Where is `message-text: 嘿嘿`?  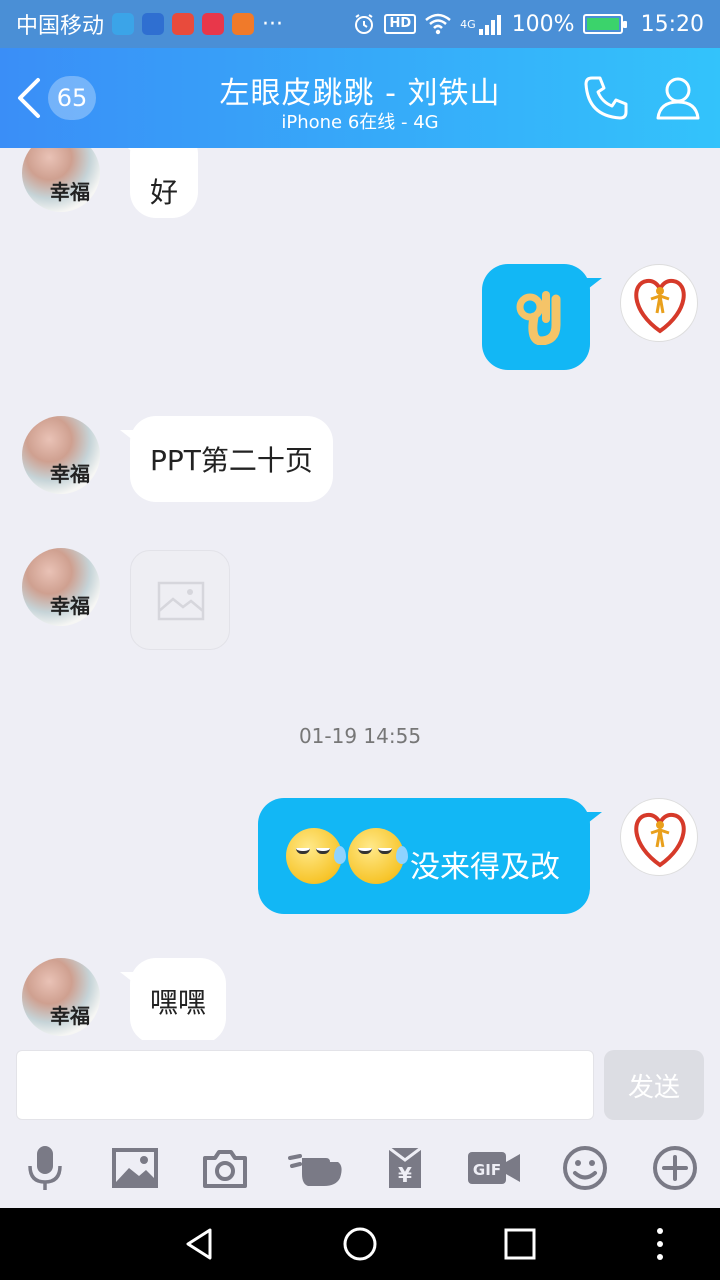
message-text: 嘿嘿 is located at coordinates (178, 1002).